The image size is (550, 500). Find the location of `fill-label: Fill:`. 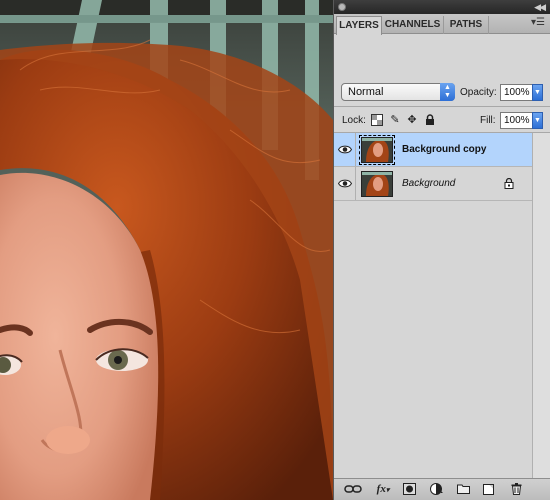

fill-label: Fill: is located at coordinates (488, 120).